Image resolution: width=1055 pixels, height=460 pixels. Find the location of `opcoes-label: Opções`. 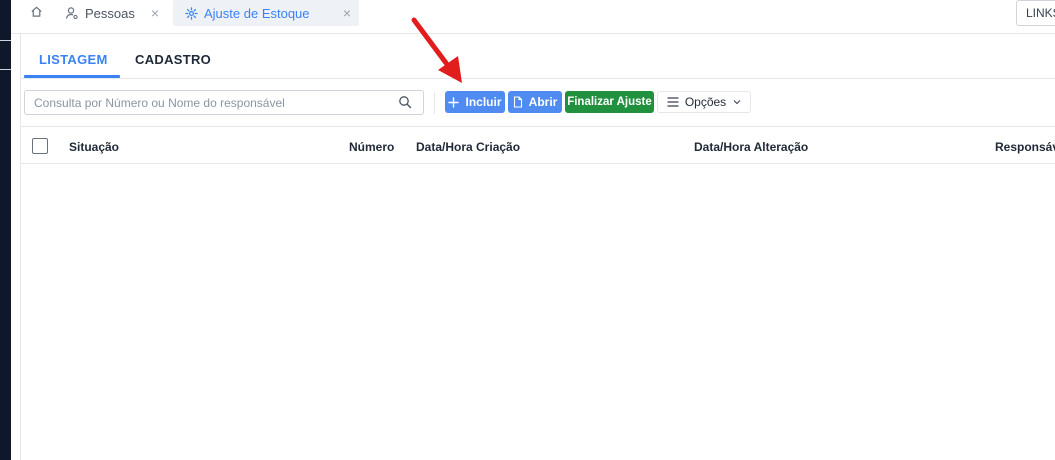

opcoes-label: Opções is located at coordinates (705, 102).